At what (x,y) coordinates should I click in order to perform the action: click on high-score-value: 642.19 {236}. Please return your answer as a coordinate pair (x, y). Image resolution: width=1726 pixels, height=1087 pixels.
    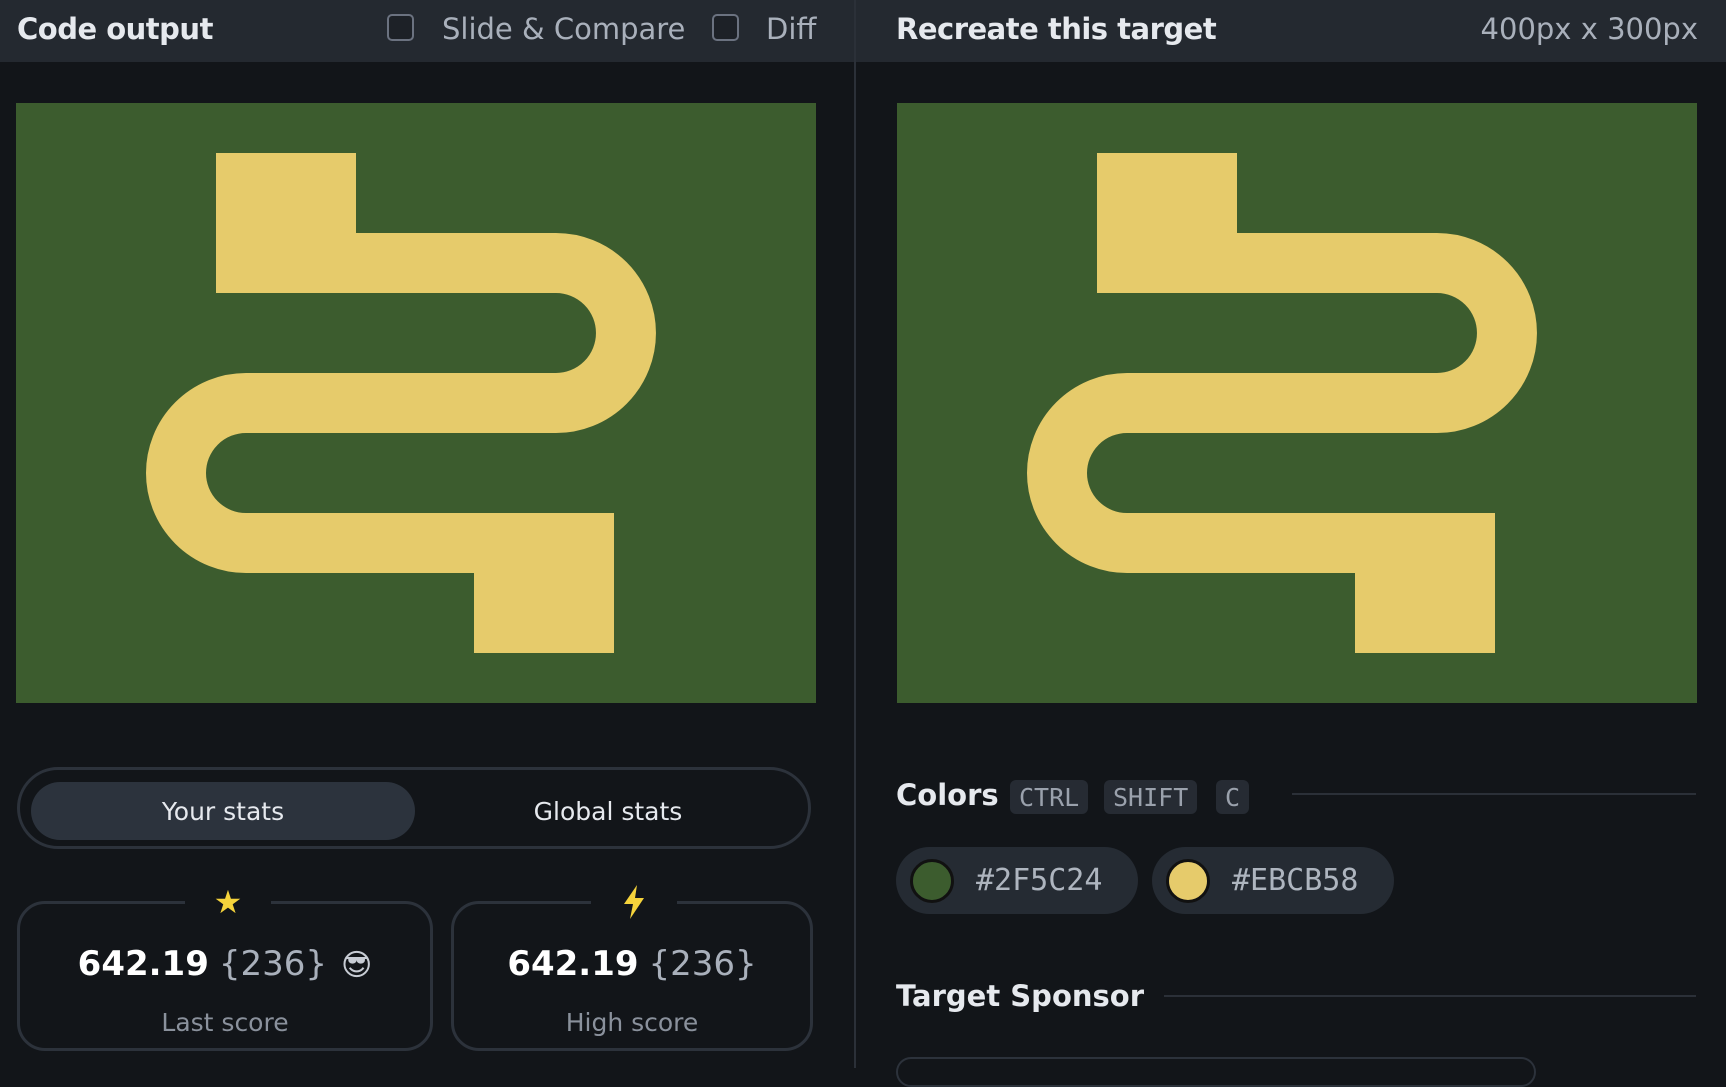
    Looking at the image, I should click on (632, 964).